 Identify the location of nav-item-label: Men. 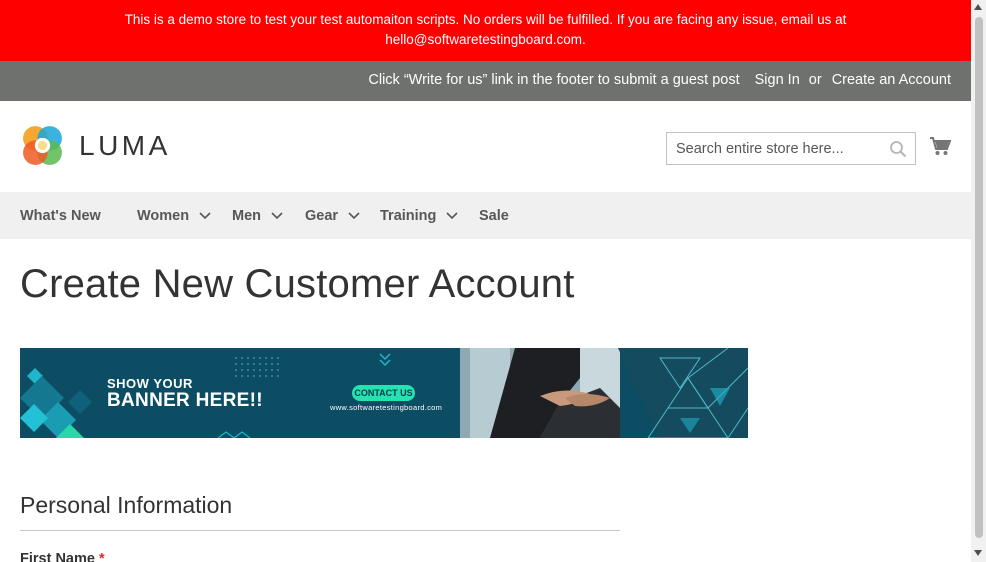
(246, 216).